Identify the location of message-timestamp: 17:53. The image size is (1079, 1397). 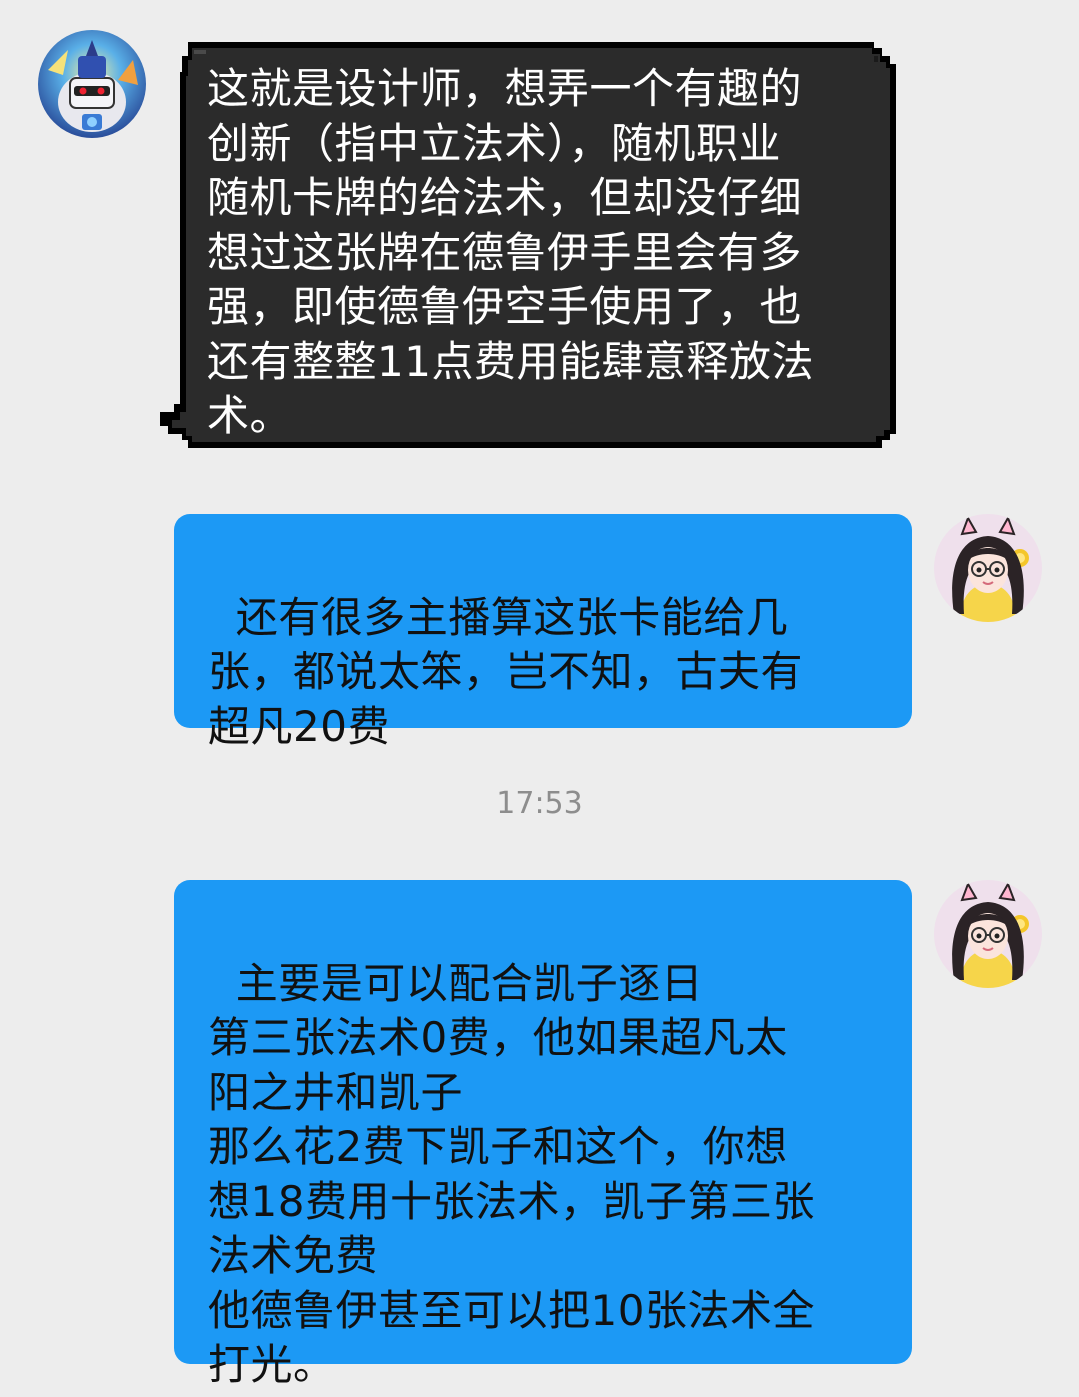
(539, 803).